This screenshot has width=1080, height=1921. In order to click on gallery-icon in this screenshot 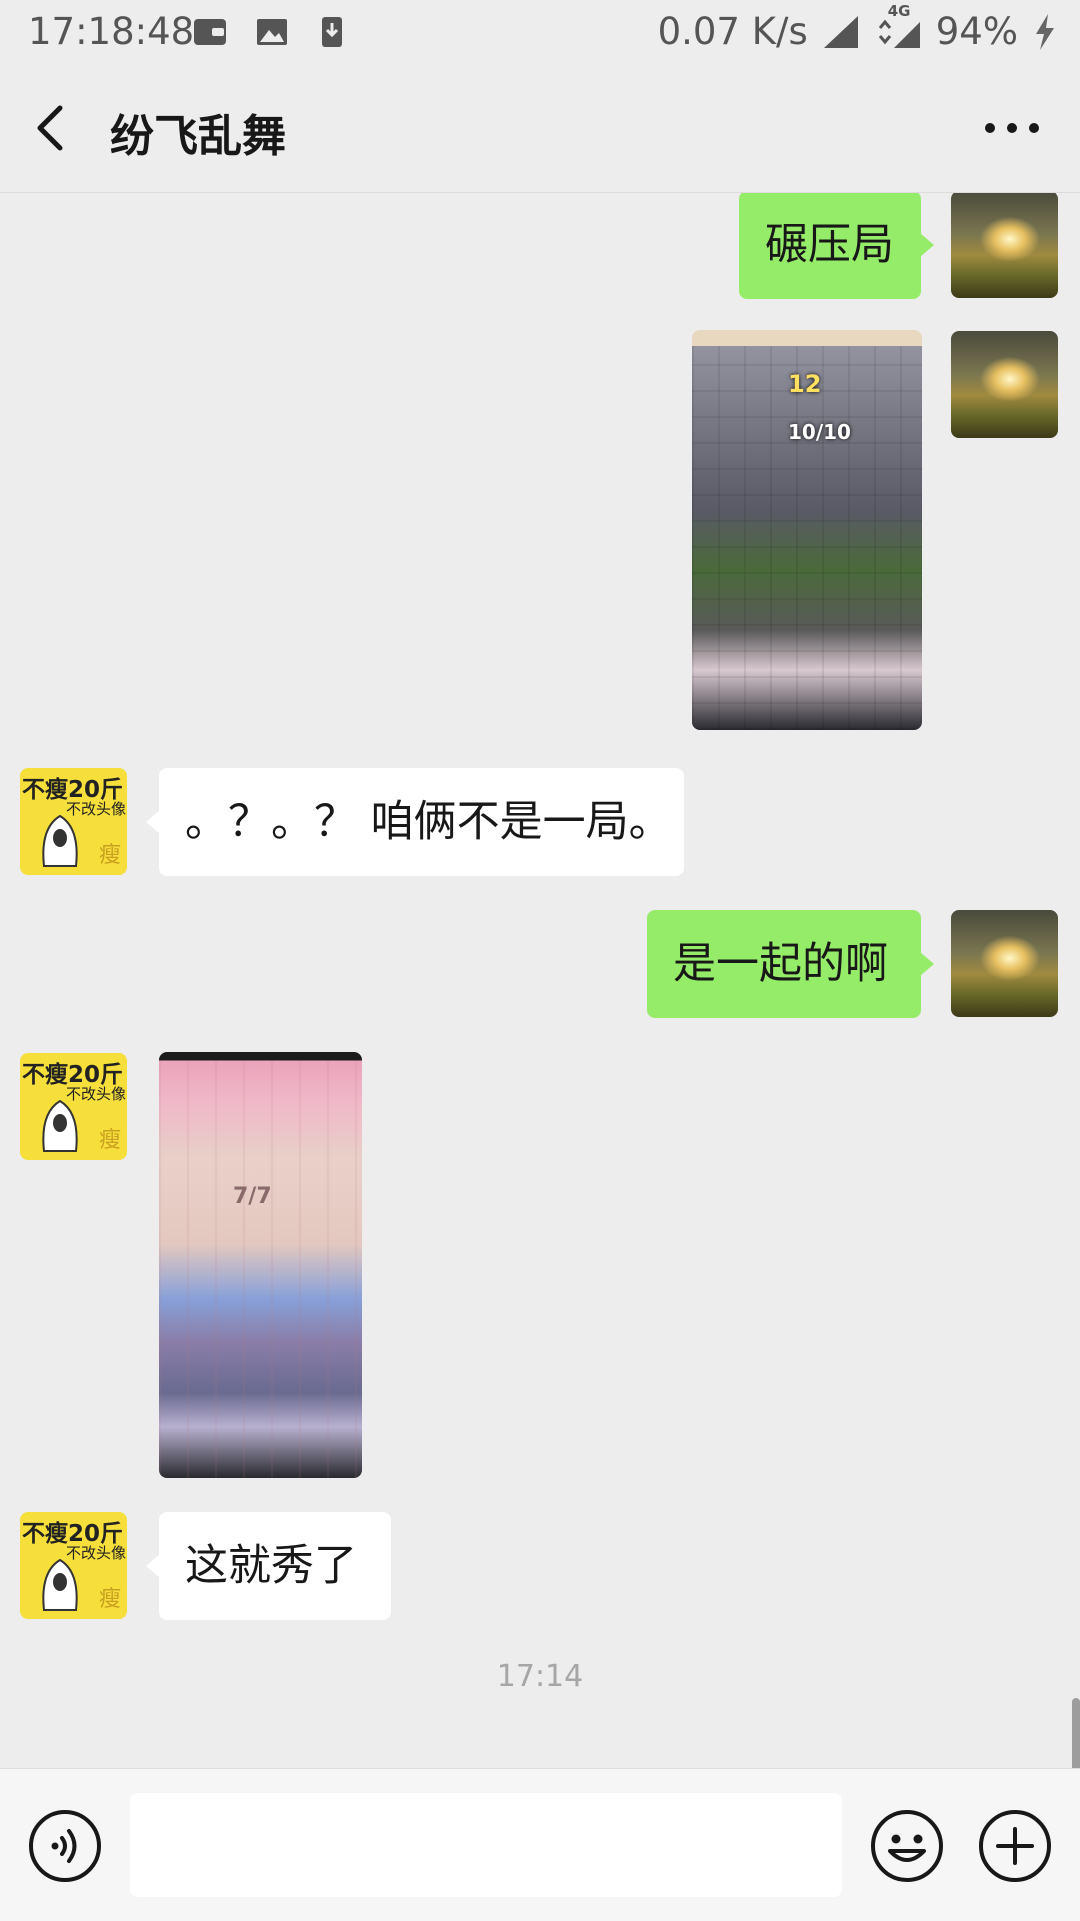, I will do `click(272, 32)`.